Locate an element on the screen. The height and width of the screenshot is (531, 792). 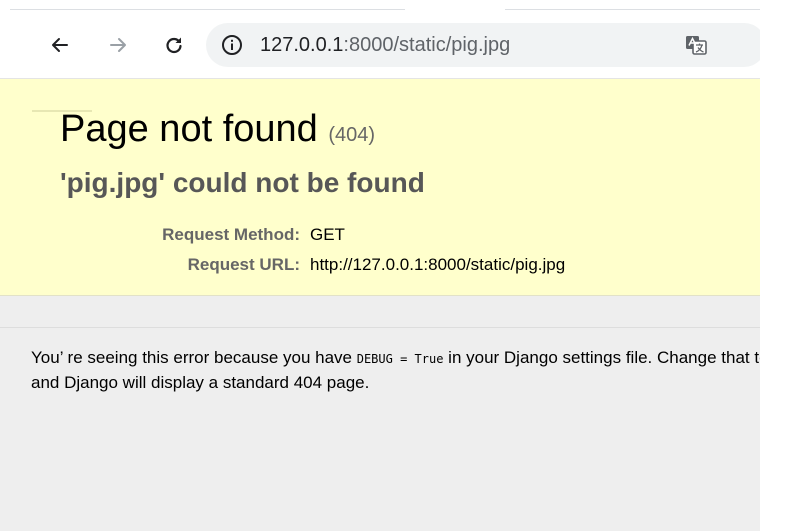
reload-button is located at coordinates (174, 45).